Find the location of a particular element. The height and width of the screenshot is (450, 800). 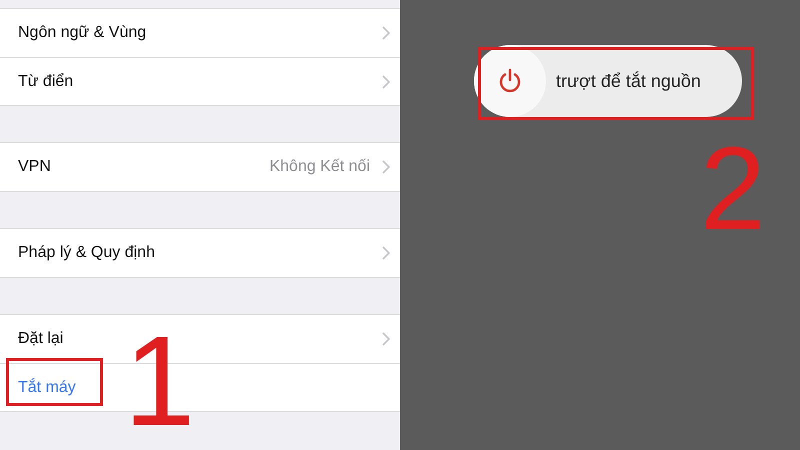

row-label: Pháp lý & Quy định is located at coordinates (86, 253).